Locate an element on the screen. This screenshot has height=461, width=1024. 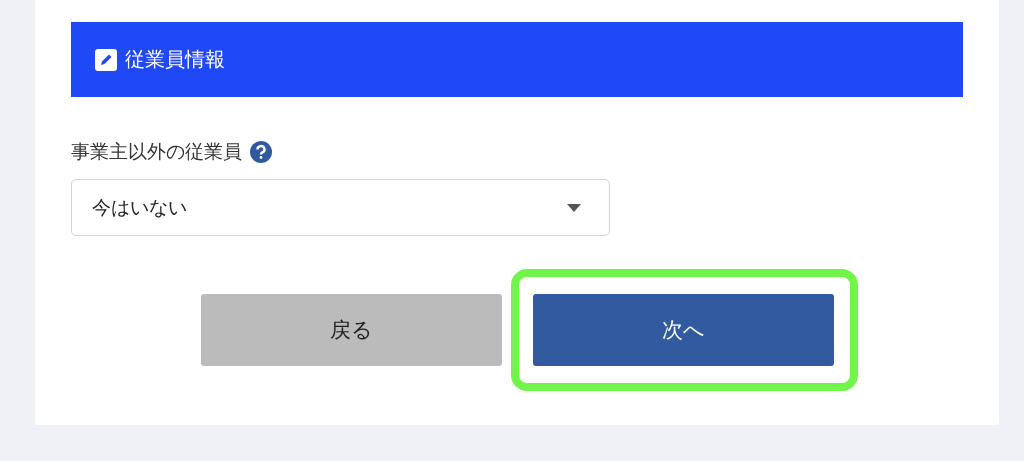
edit-icon is located at coordinates (106, 59).